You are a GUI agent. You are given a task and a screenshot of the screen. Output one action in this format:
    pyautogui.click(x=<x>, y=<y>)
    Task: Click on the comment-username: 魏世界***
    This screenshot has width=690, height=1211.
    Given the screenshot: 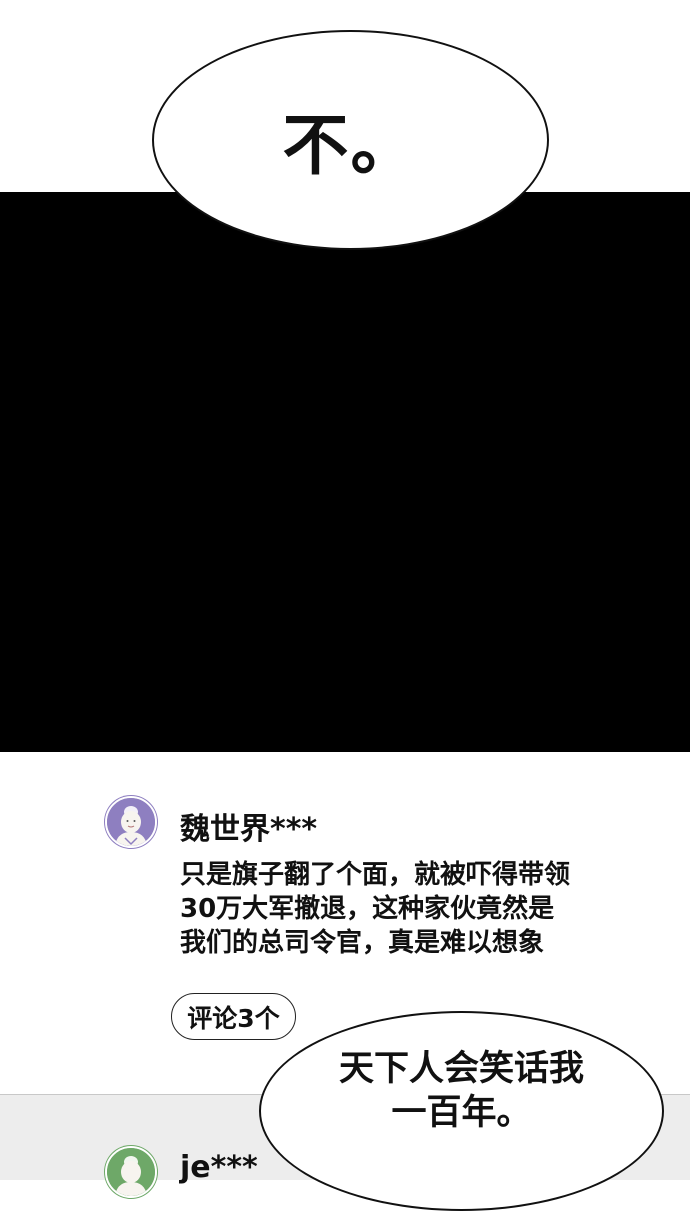 What is the action you would take?
    pyautogui.click(x=248, y=826)
    